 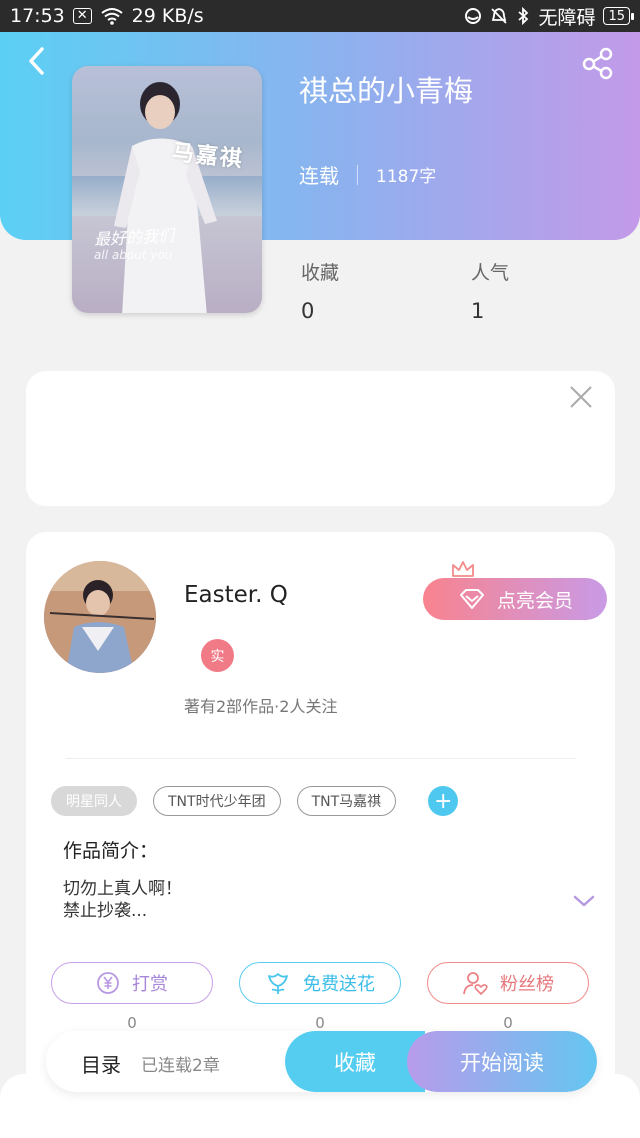 I want to click on close-icon, so click(x=581, y=397).